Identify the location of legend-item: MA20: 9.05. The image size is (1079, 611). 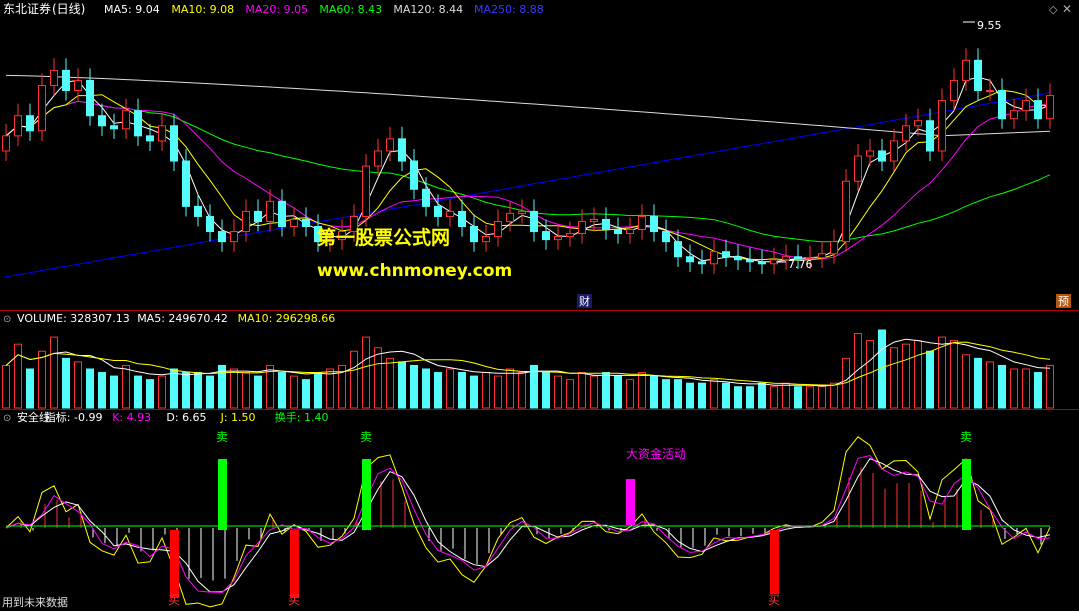
(276, 9).